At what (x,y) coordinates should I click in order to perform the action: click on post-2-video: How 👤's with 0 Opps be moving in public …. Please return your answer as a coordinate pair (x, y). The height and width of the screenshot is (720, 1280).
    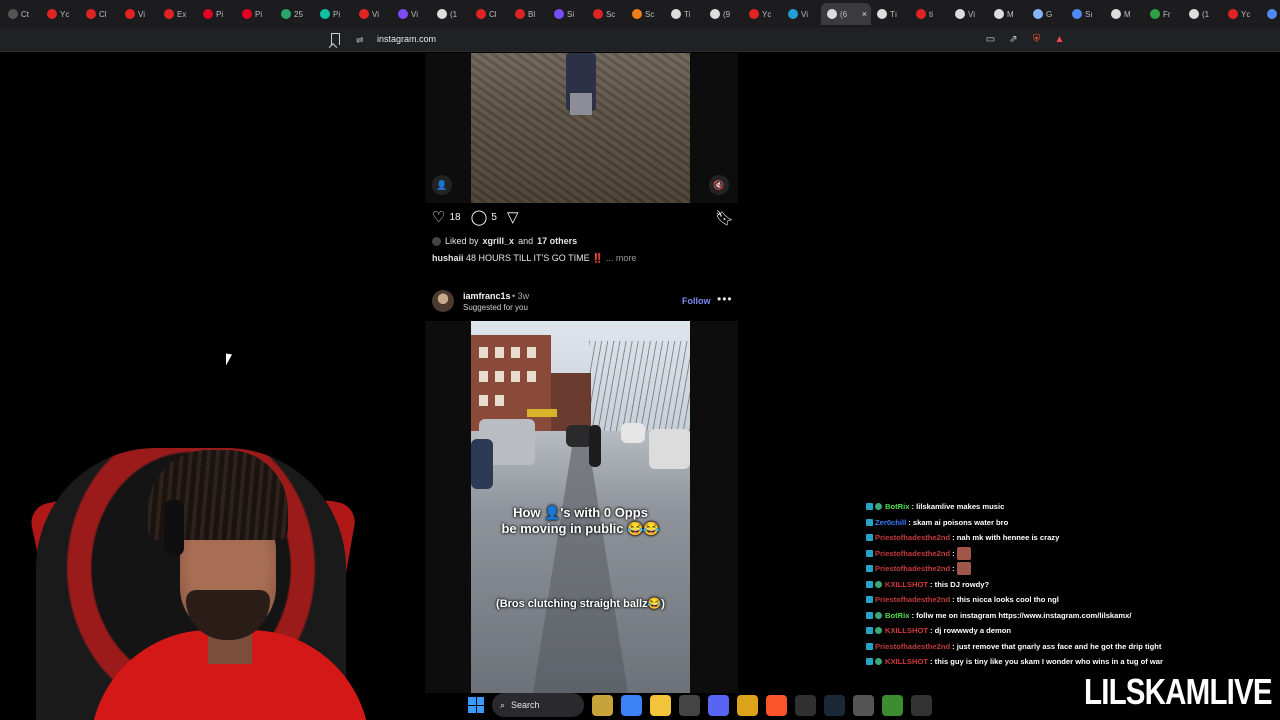
    Looking at the image, I should click on (580, 507).